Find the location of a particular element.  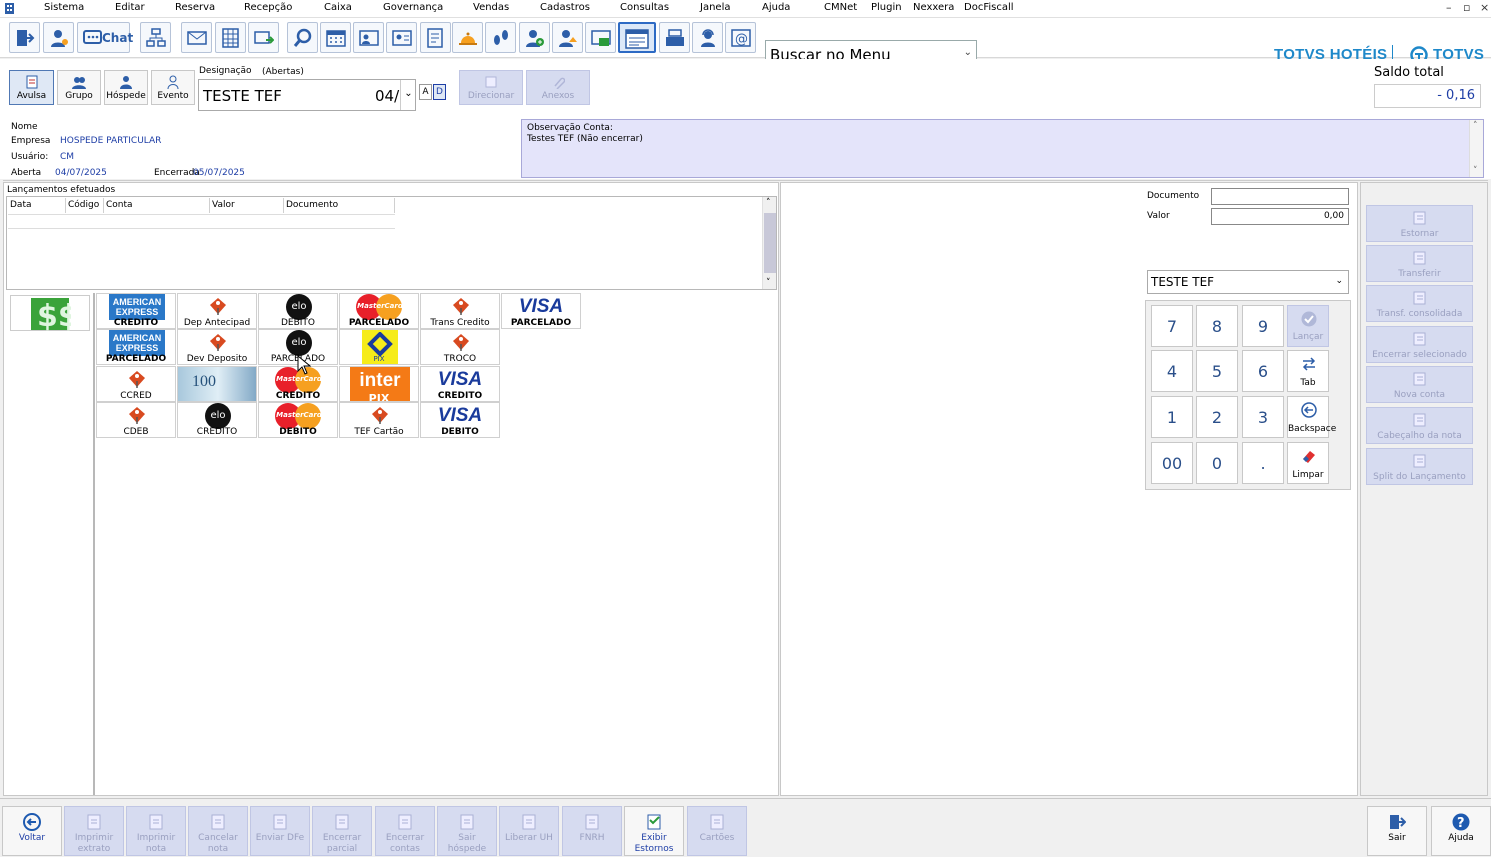

bell-toolbar-button is located at coordinates (467, 37).